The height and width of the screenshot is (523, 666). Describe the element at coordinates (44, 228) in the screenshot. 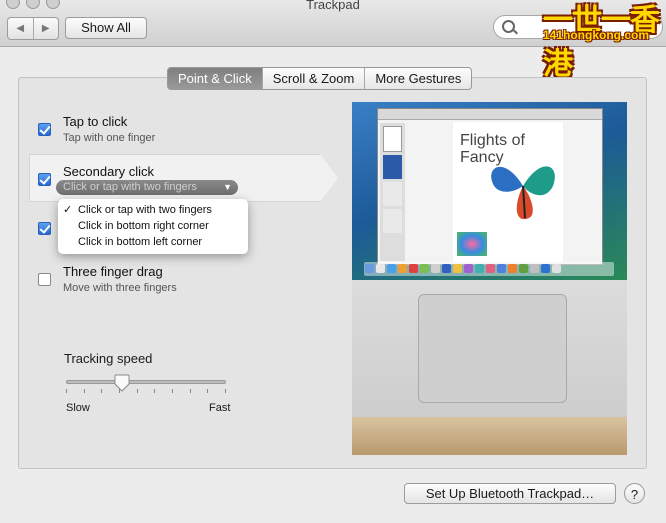

I see `look-up-checkbox` at that location.